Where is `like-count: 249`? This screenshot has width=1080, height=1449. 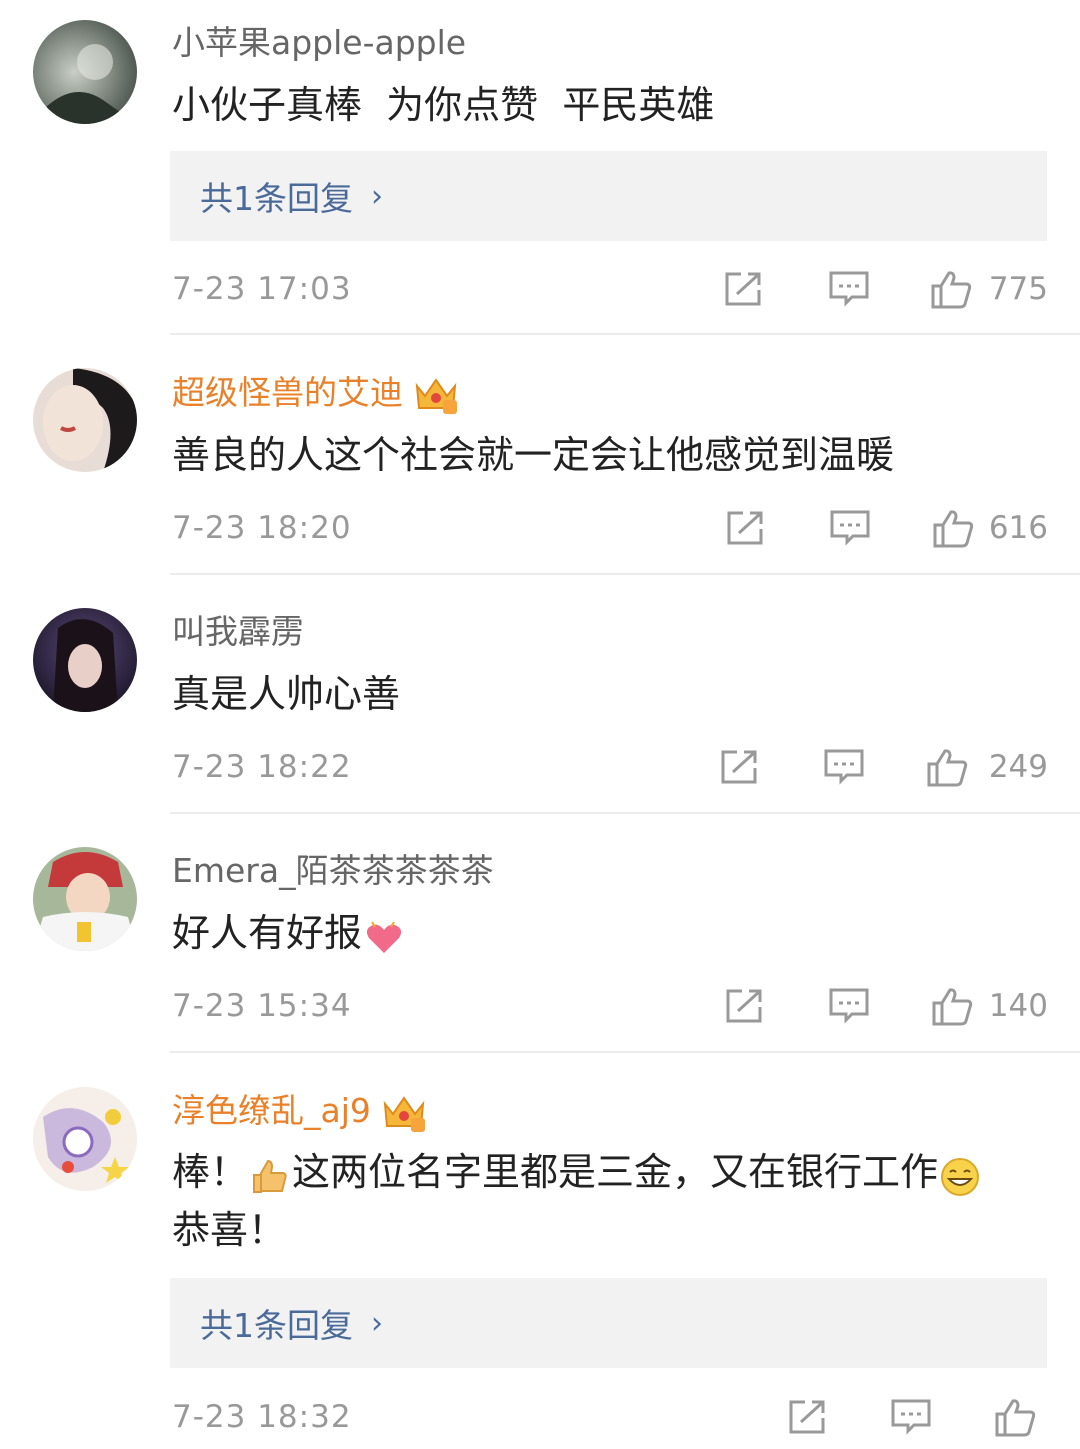 like-count: 249 is located at coordinates (1018, 767).